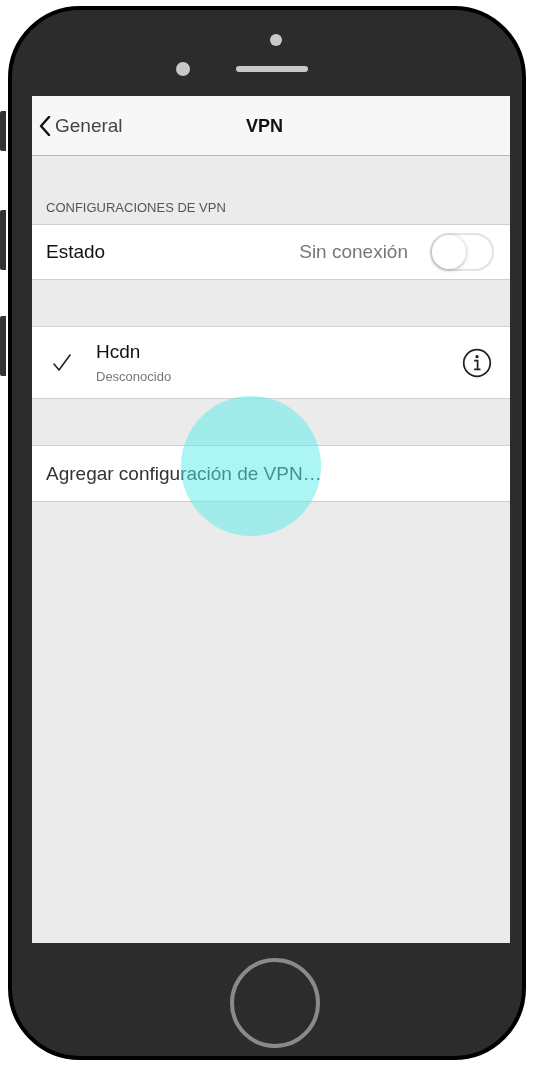 The height and width of the screenshot is (1073, 540). What do you see at coordinates (134, 376) in the screenshot?
I see `config-status: Desconocido` at bounding box center [134, 376].